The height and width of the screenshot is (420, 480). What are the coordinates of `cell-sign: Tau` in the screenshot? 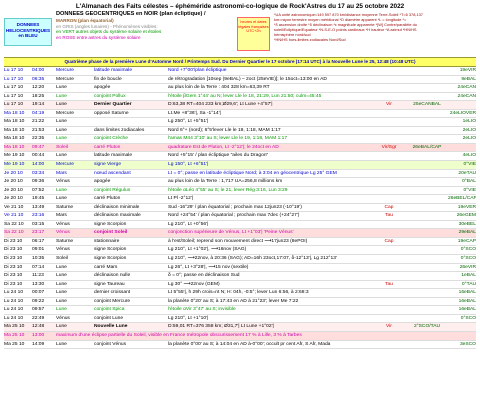 It's located at (389, 216).